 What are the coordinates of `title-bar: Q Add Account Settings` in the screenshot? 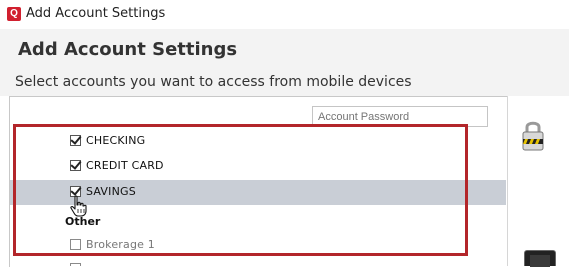 It's located at (284, 14).